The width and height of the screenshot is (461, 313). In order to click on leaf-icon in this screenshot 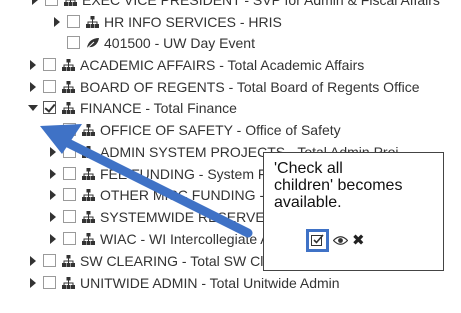, I will do `click(93, 43)`.